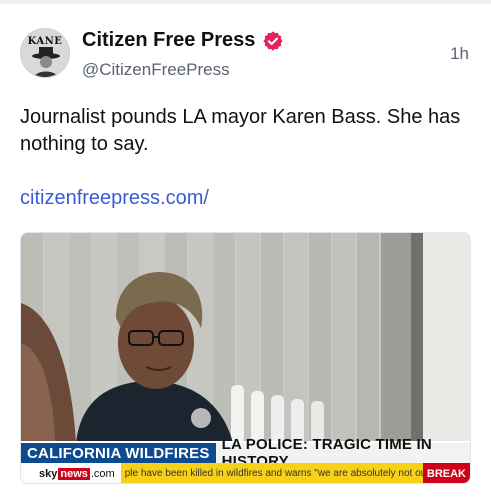 Image resolution: width=491 pixels, height=500 pixels. Describe the element at coordinates (118, 453) in the screenshot. I see `chyron-topic: CALIFORNIA WILDFIRES` at that location.